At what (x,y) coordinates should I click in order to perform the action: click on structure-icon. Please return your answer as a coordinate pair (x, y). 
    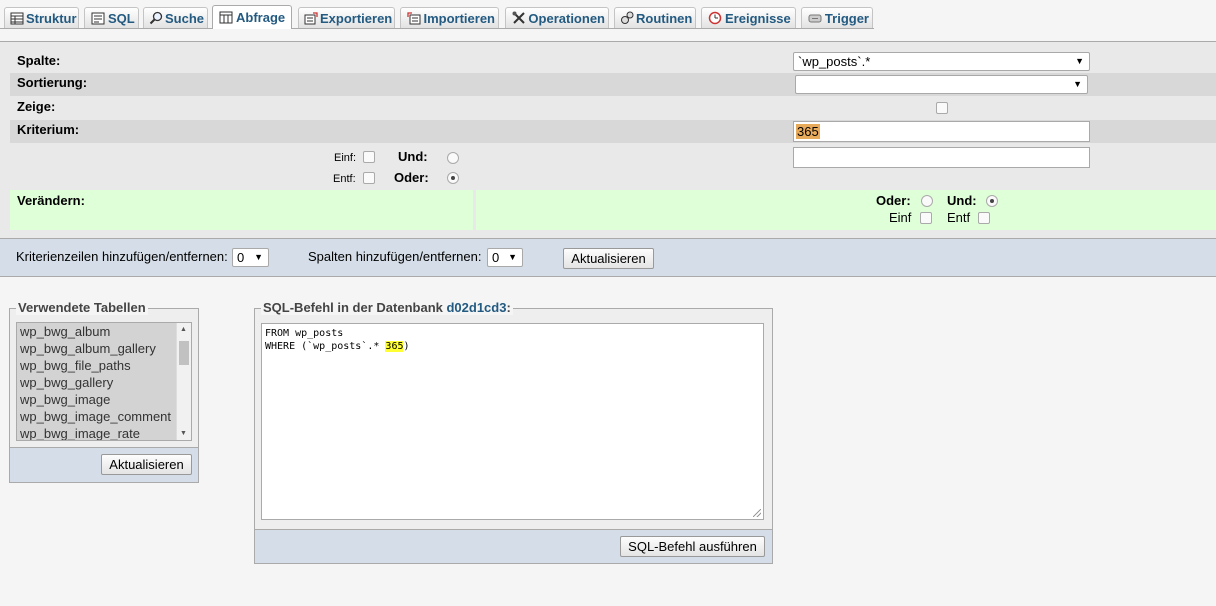
    Looking at the image, I should click on (17, 18).